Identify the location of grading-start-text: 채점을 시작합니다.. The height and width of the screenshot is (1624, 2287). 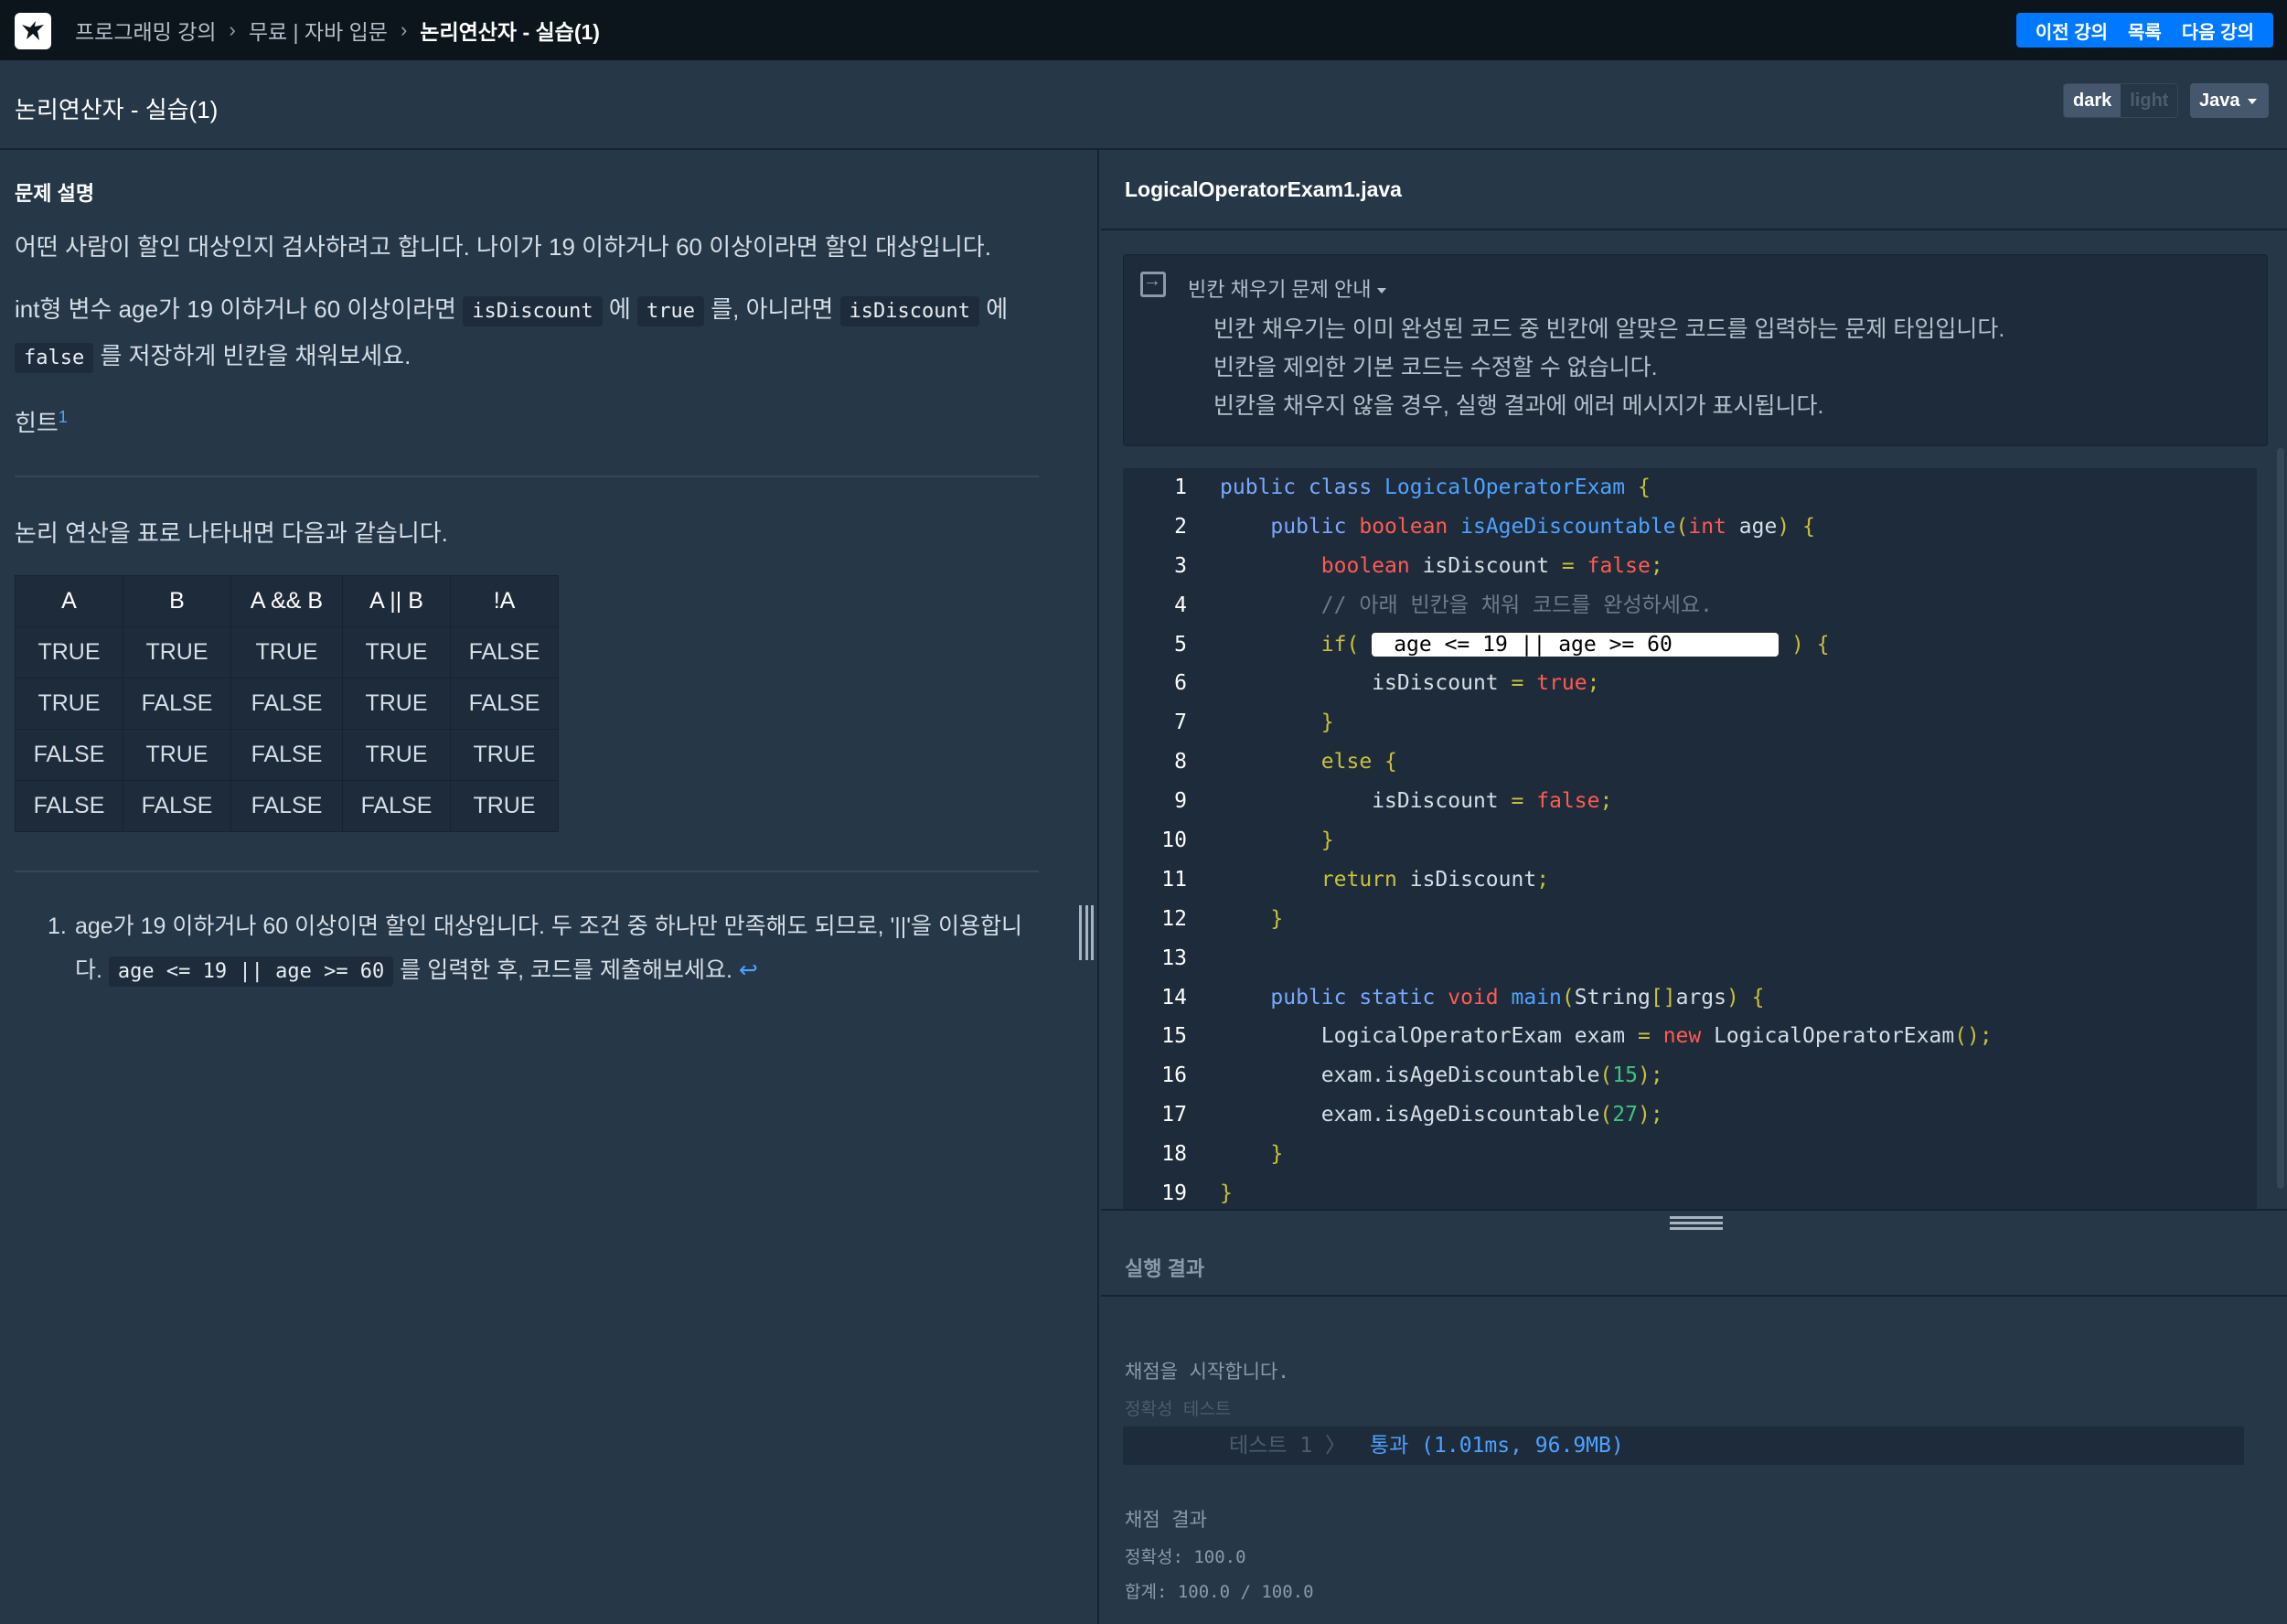
(1207, 1372).